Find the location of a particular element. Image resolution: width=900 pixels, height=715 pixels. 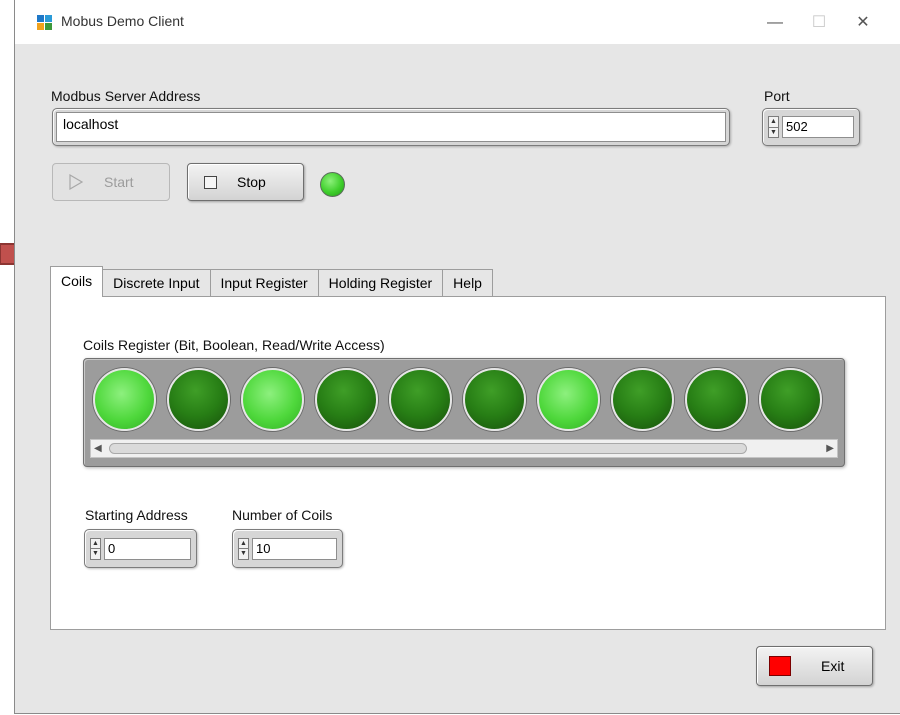

server-address-label: Modbus Server Address is located at coordinates (126, 96).